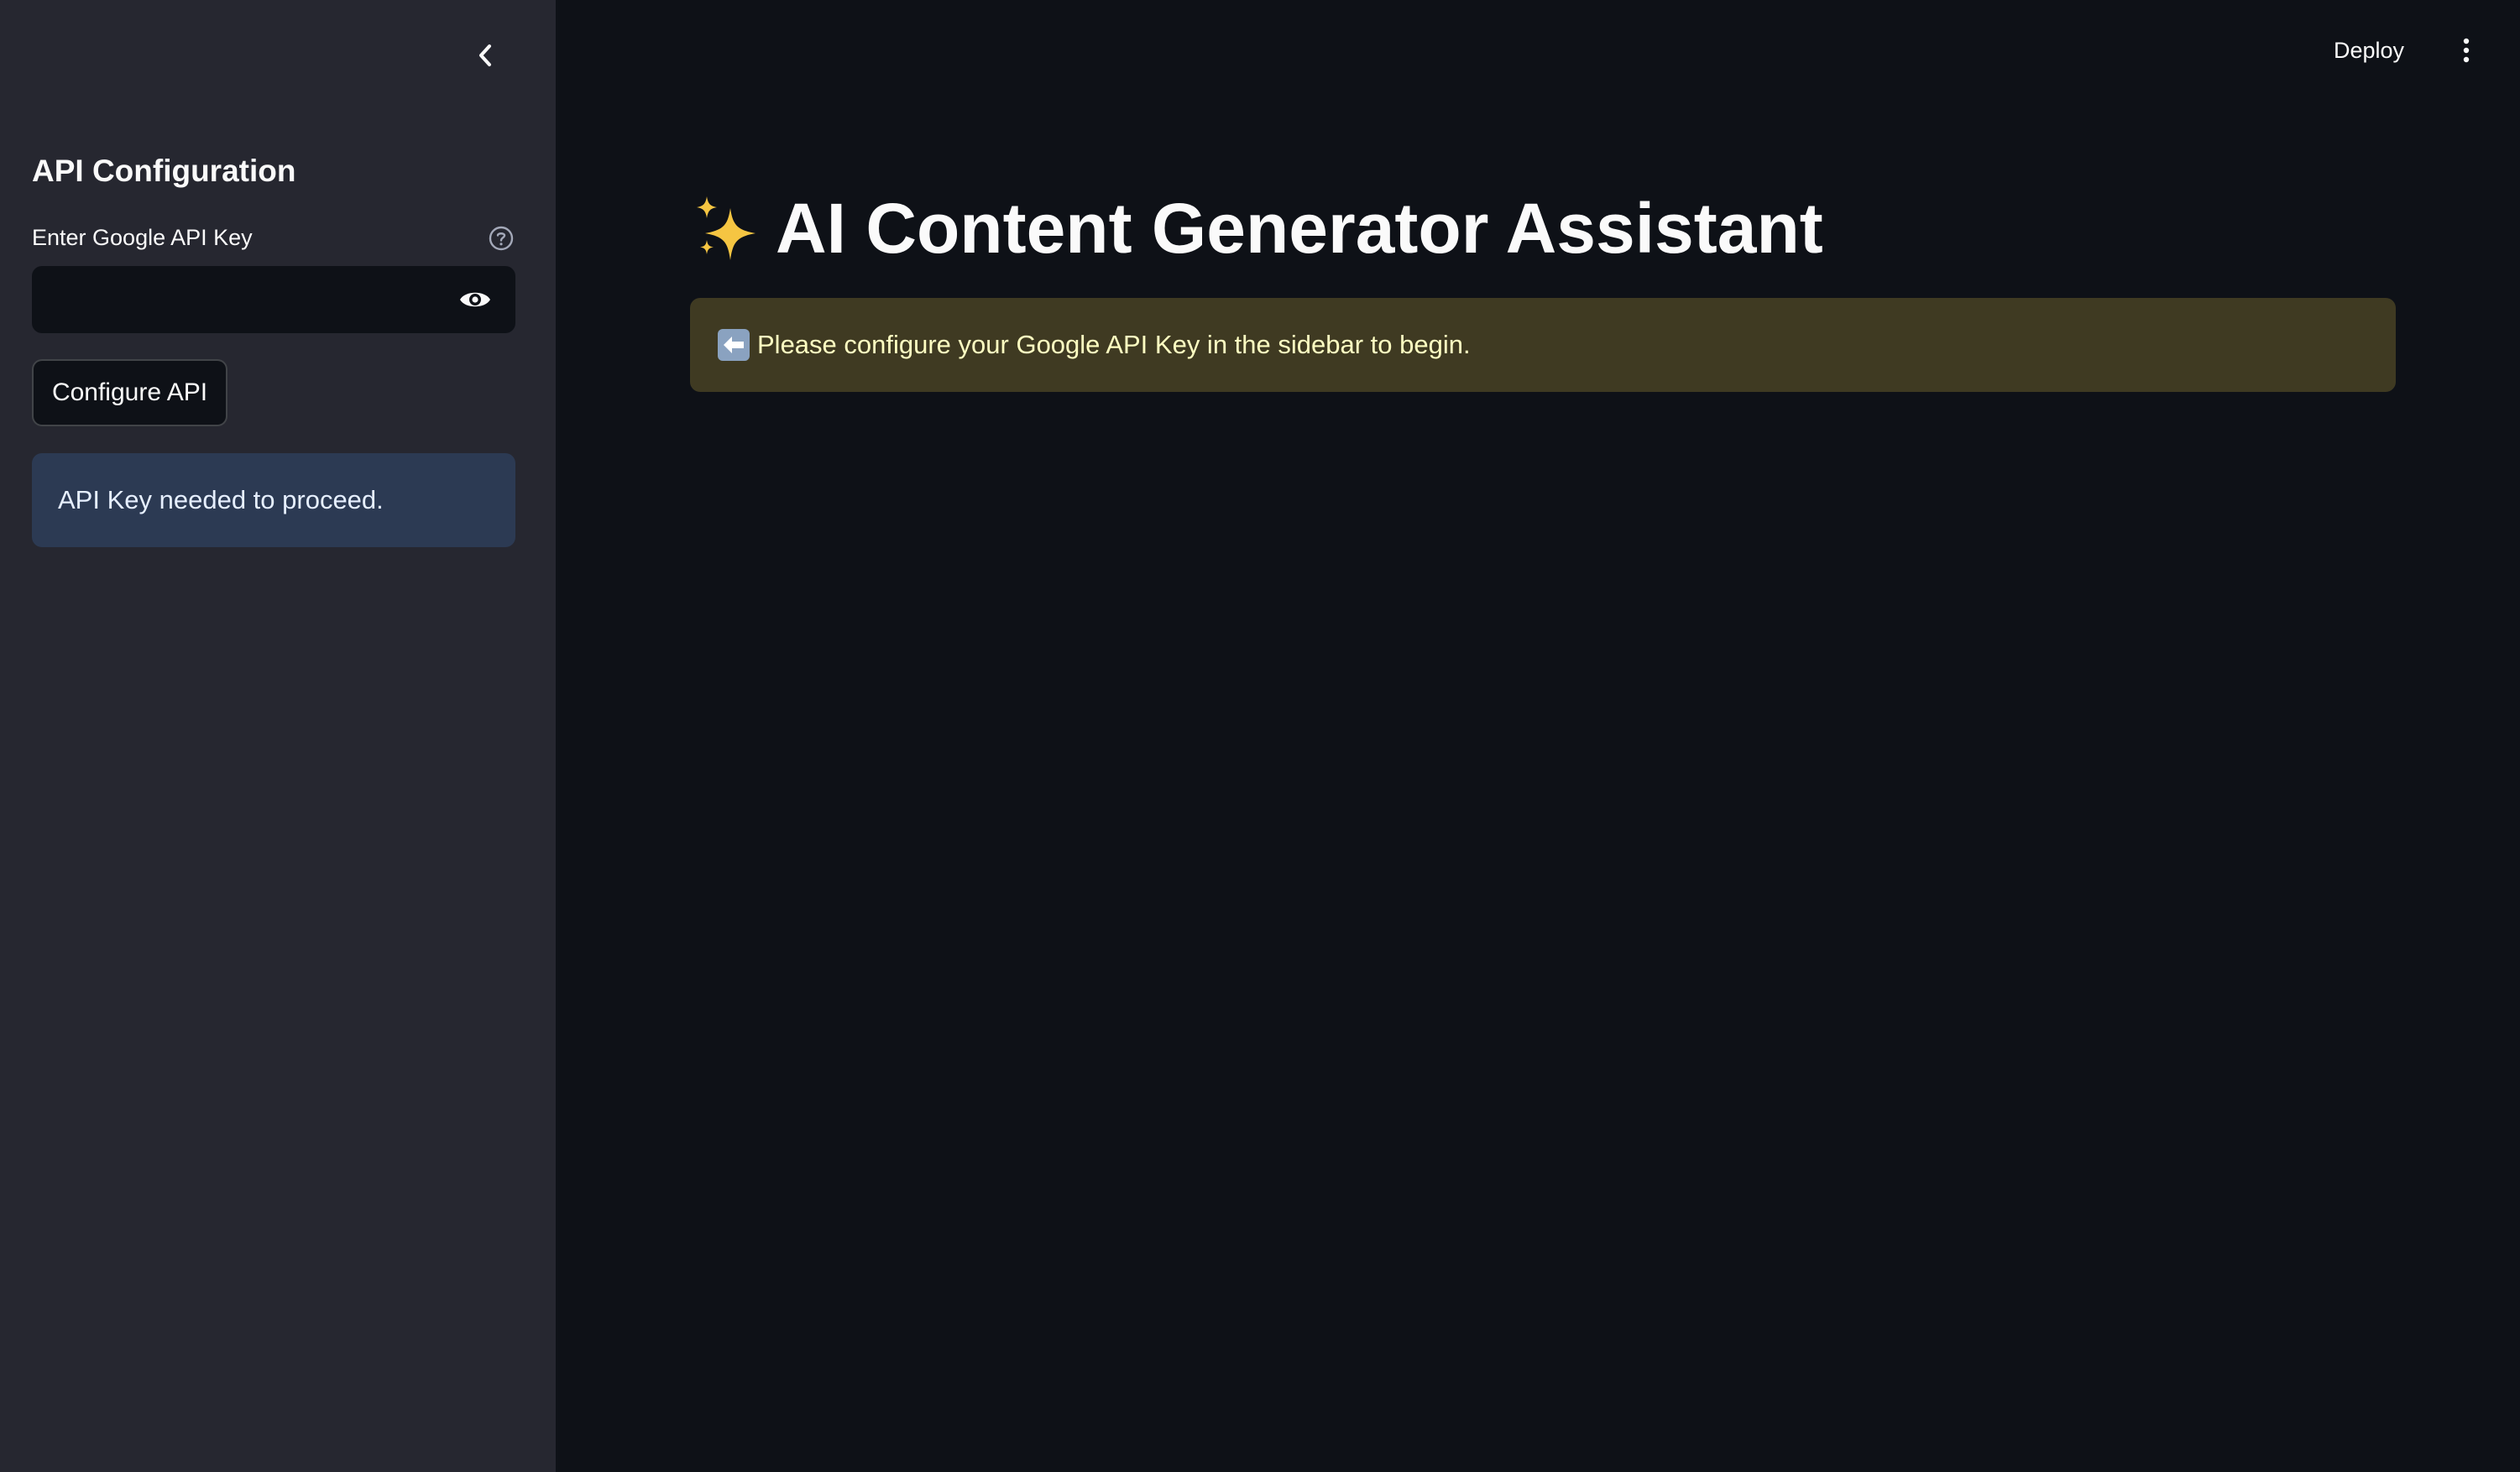  I want to click on page-title-text: AI Content Generator Assistant, so click(1299, 228).